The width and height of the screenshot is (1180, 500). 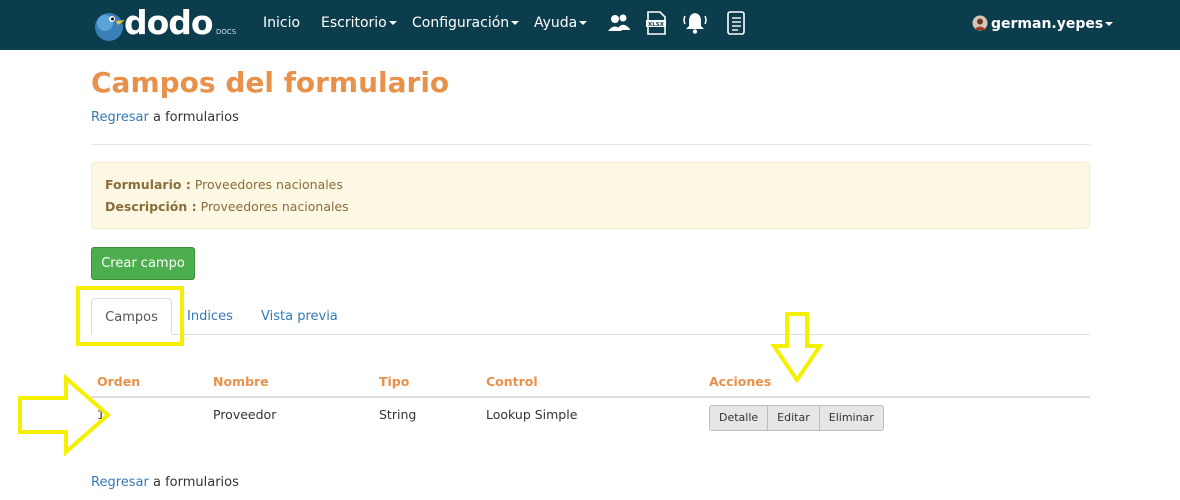 What do you see at coordinates (512, 381) in the screenshot?
I see `column-header-control: Control` at bounding box center [512, 381].